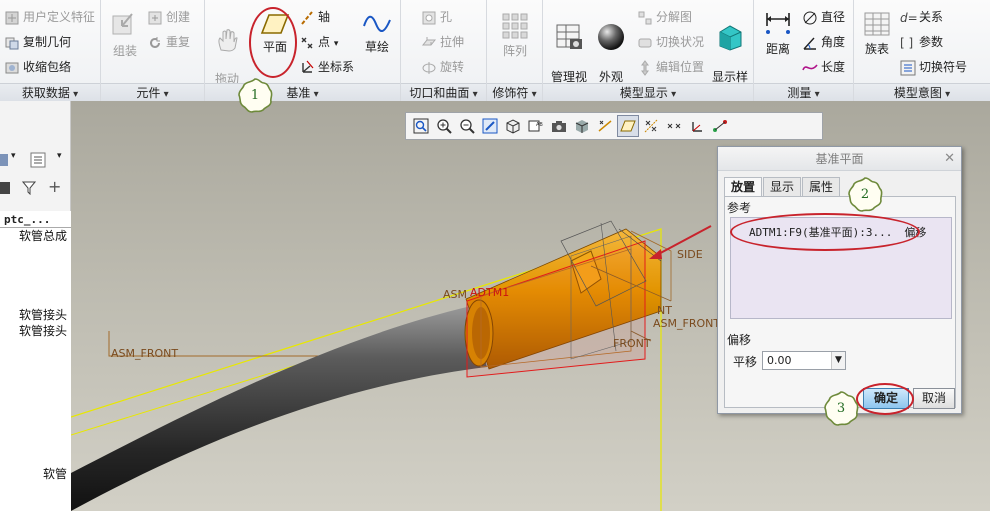 The width and height of the screenshot is (990, 511). I want to click on edit-position-button: 编辑位置, so click(670, 67).